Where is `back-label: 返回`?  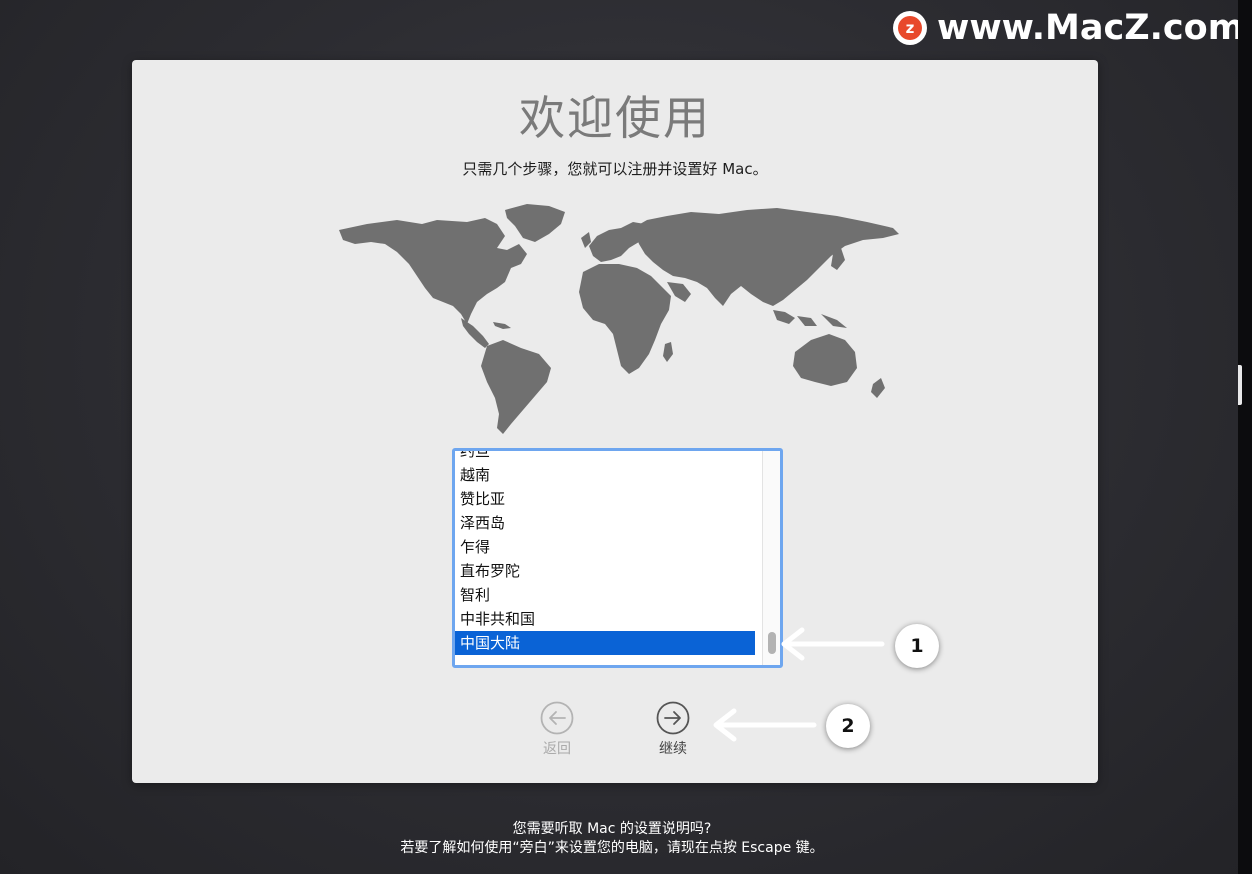 back-label: 返回 is located at coordinates (557, 749).